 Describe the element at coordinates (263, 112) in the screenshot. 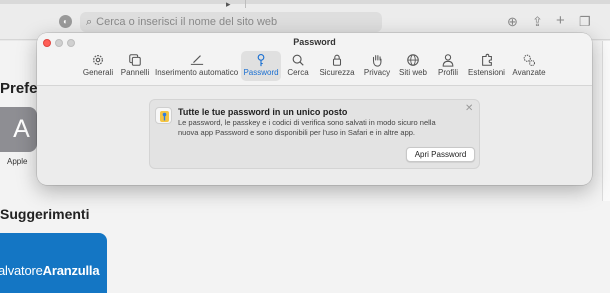

I see `banner-title: Tutte le tue password in un unico posto` at that location.